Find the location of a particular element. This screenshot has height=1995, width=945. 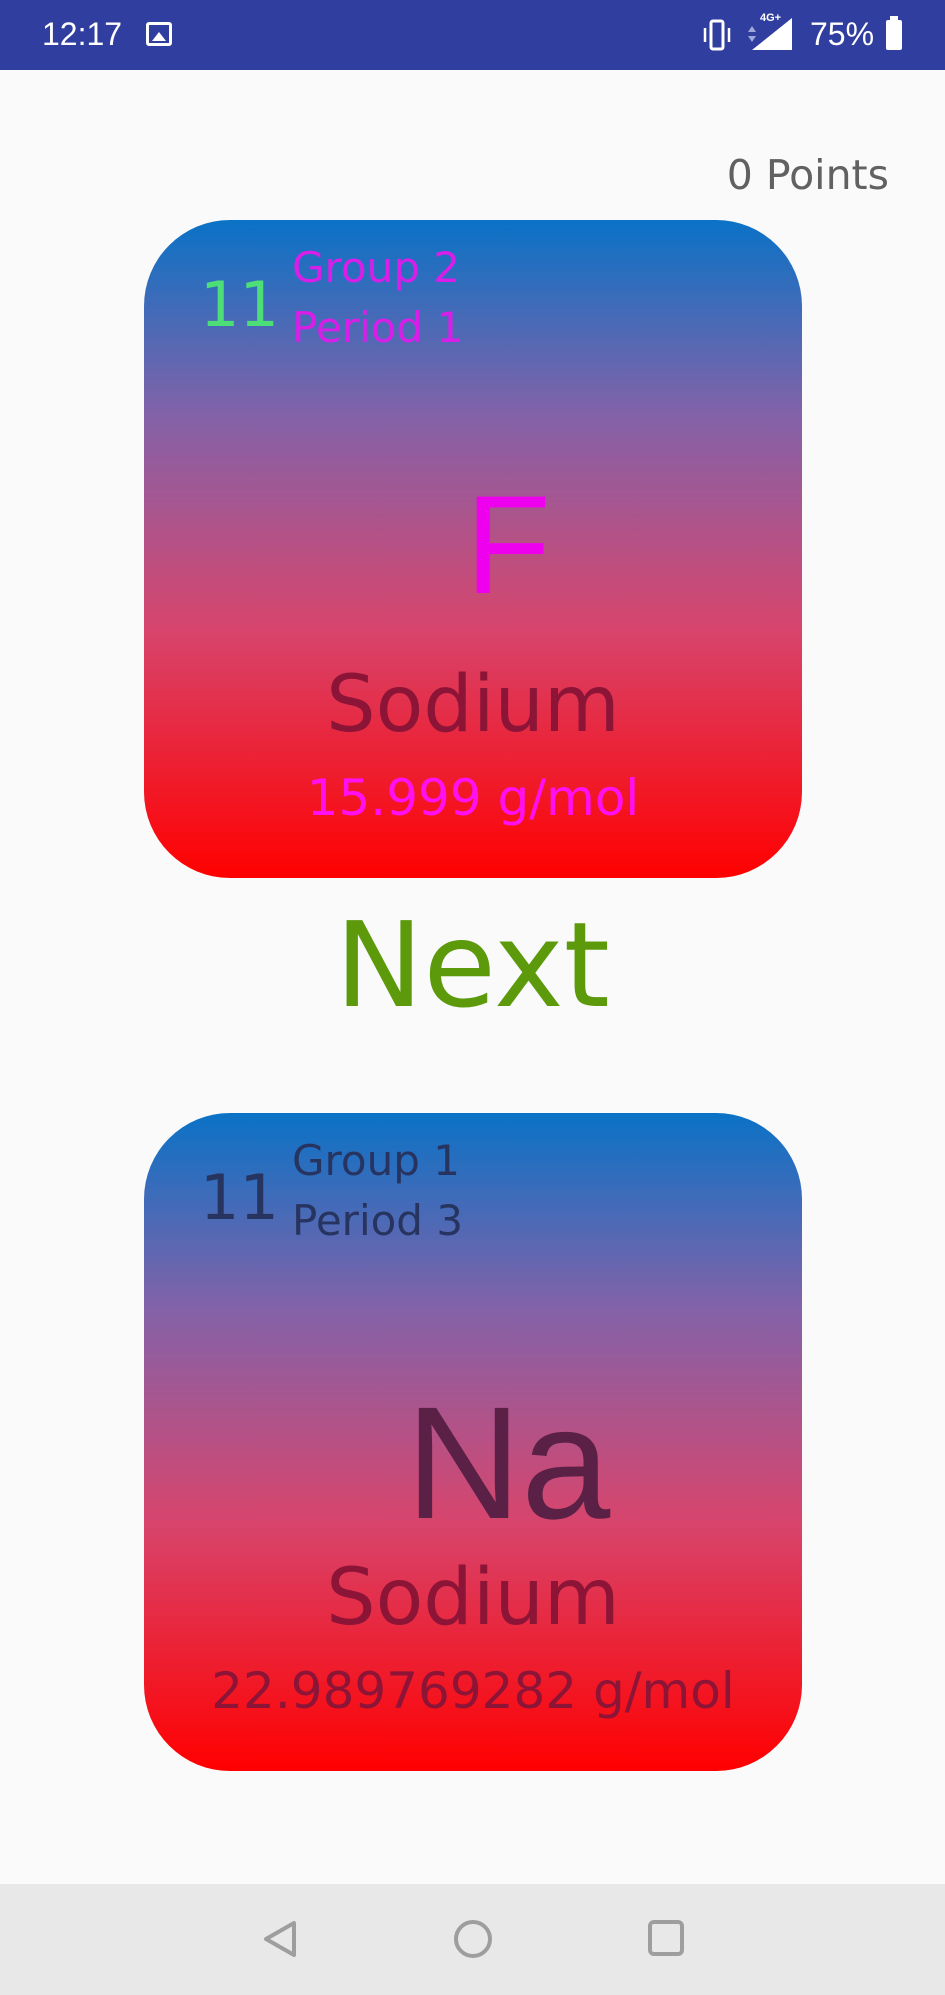

signal-icon is located at coordinates (770, 34).